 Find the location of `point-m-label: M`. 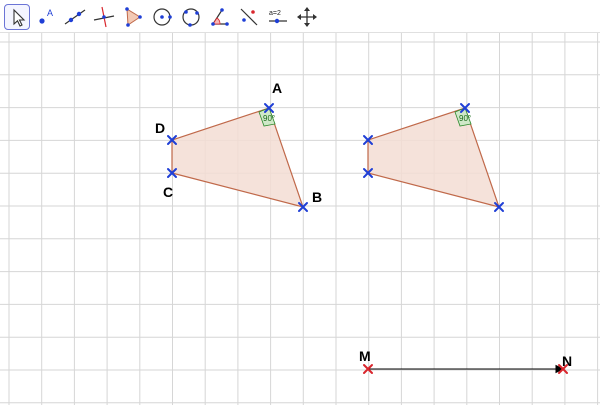

point-m-label: M is located at coordinates (365, 356).